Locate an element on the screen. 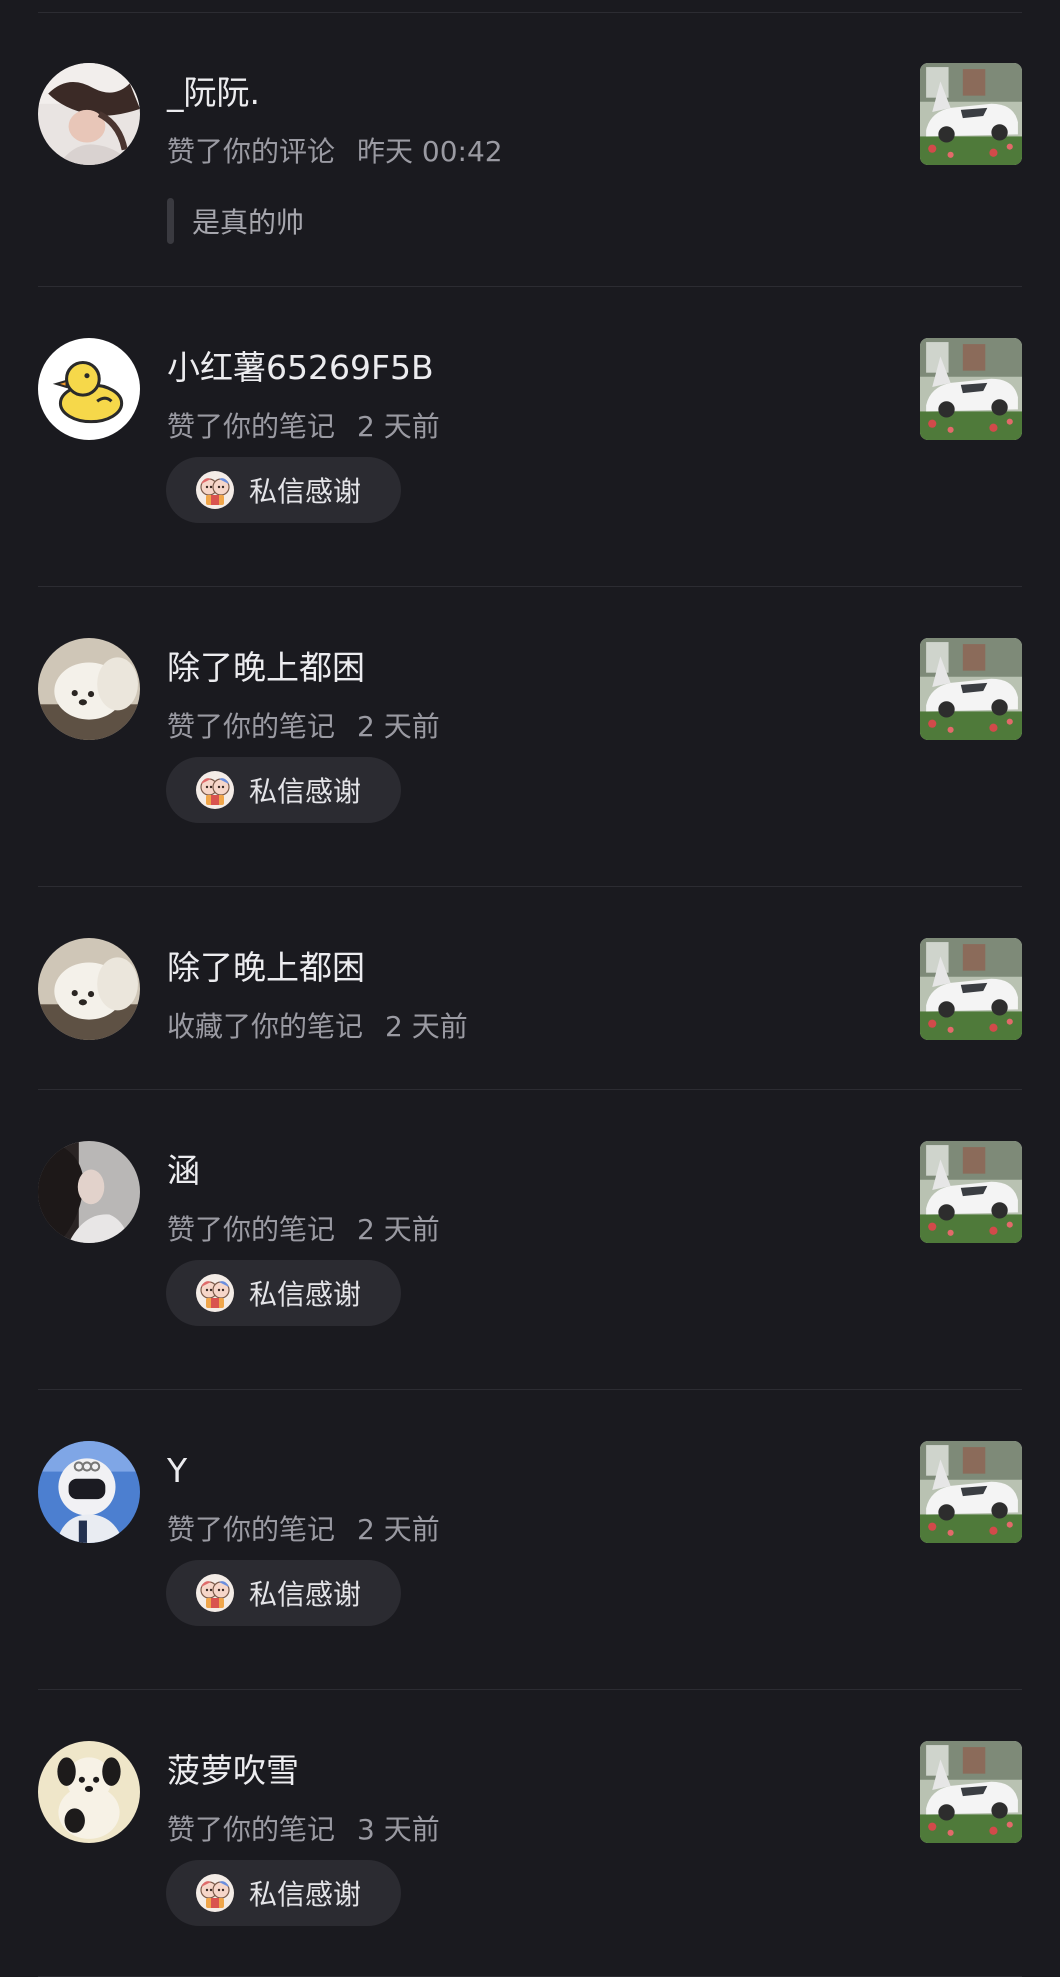  activity-meta: 赞了你的评论 昨天 00:42 is located at coordinates (335, 152).